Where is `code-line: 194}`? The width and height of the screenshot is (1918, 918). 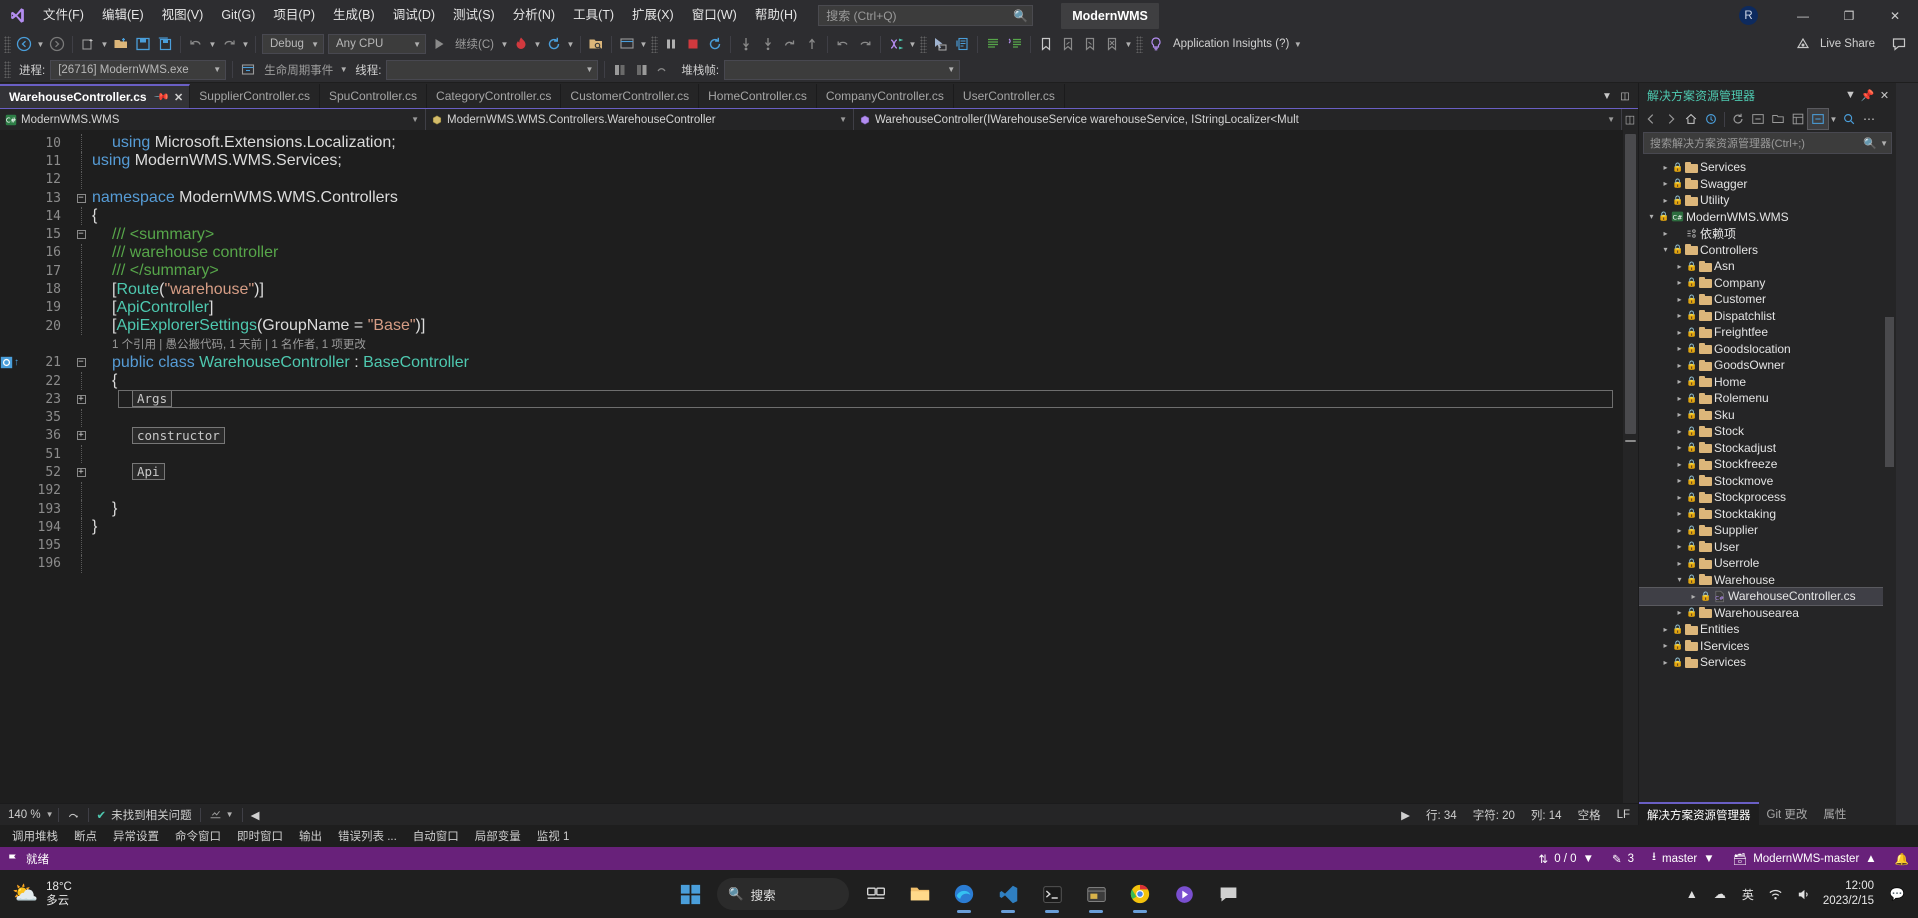 code-line: 194} is located at coordinates (811, 527).